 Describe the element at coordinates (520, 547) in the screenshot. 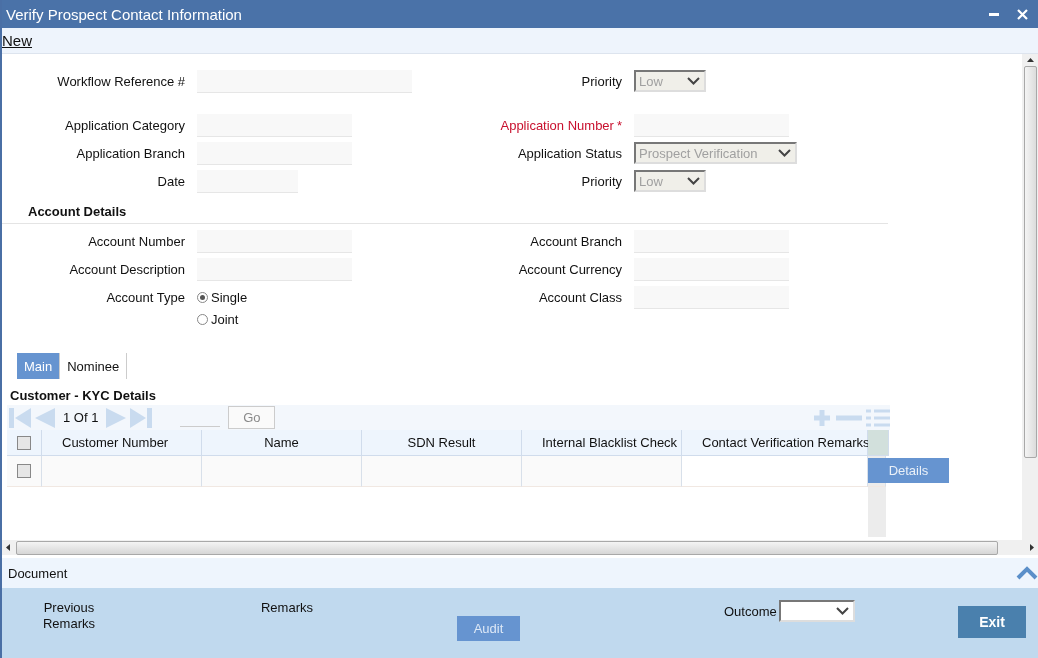

I see `horizontal-scrollbar` at that location.